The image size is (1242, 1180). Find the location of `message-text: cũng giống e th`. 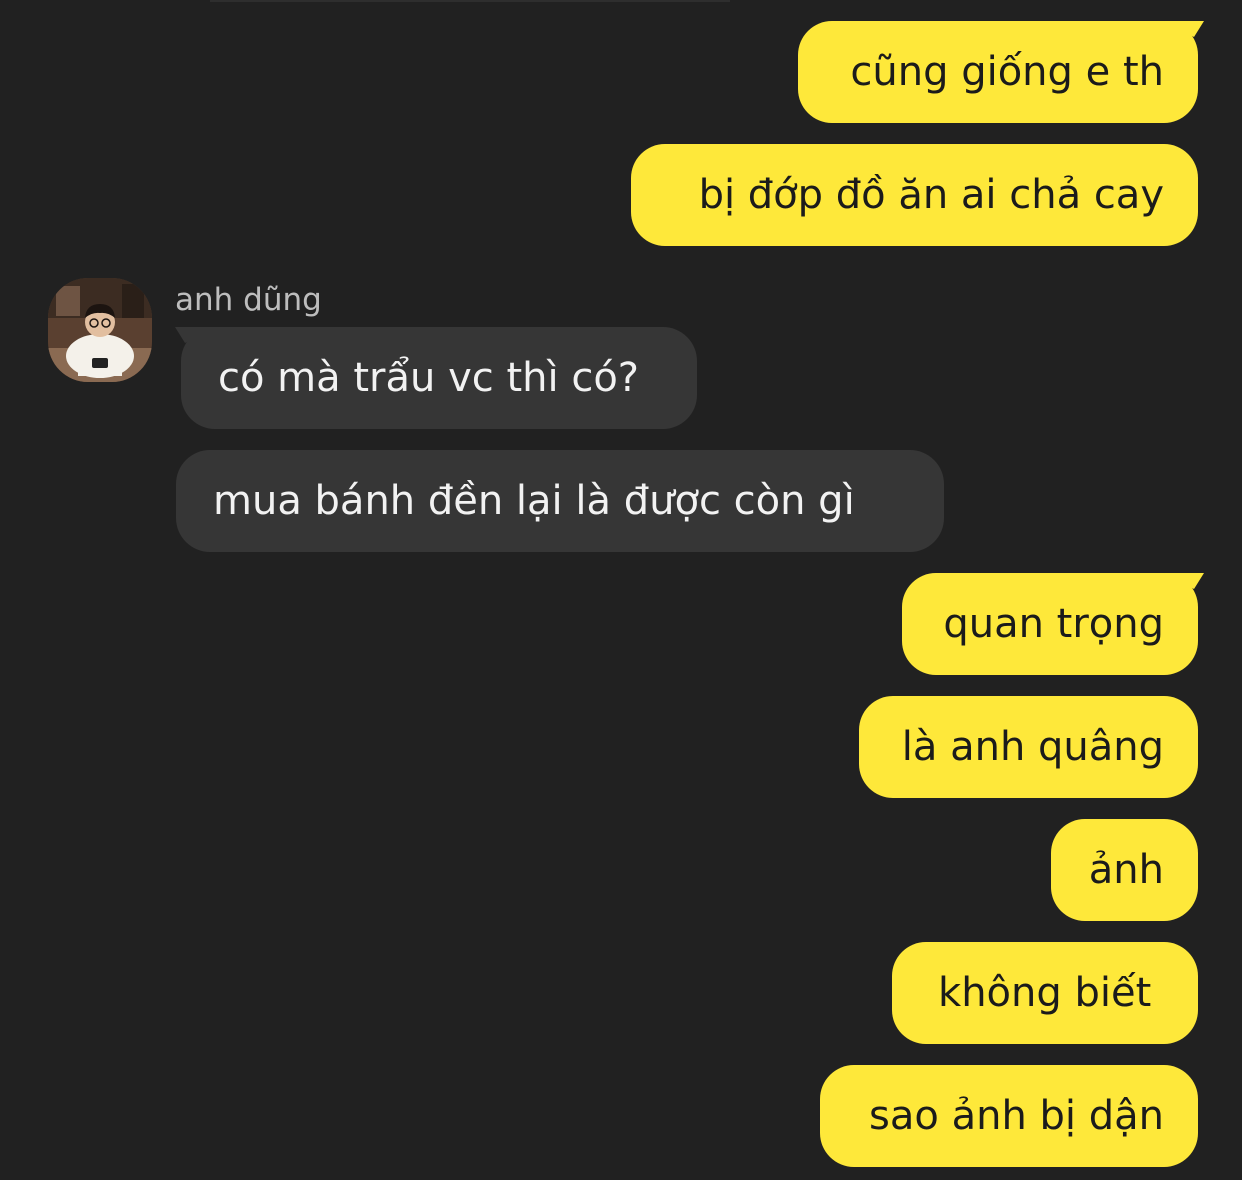

message-text: cũng giống e th is located at coordinates (1007, 72).